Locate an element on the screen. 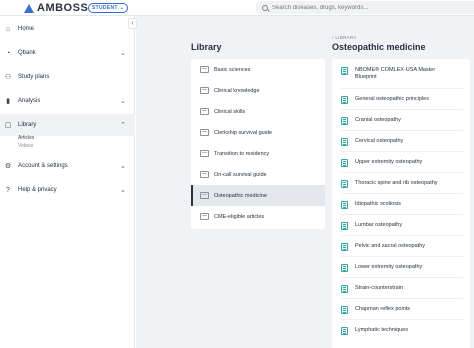 The width and height of the screenshot is (474, 348). study-plans-icon: ⚇ is located at coordinates (8, 77).